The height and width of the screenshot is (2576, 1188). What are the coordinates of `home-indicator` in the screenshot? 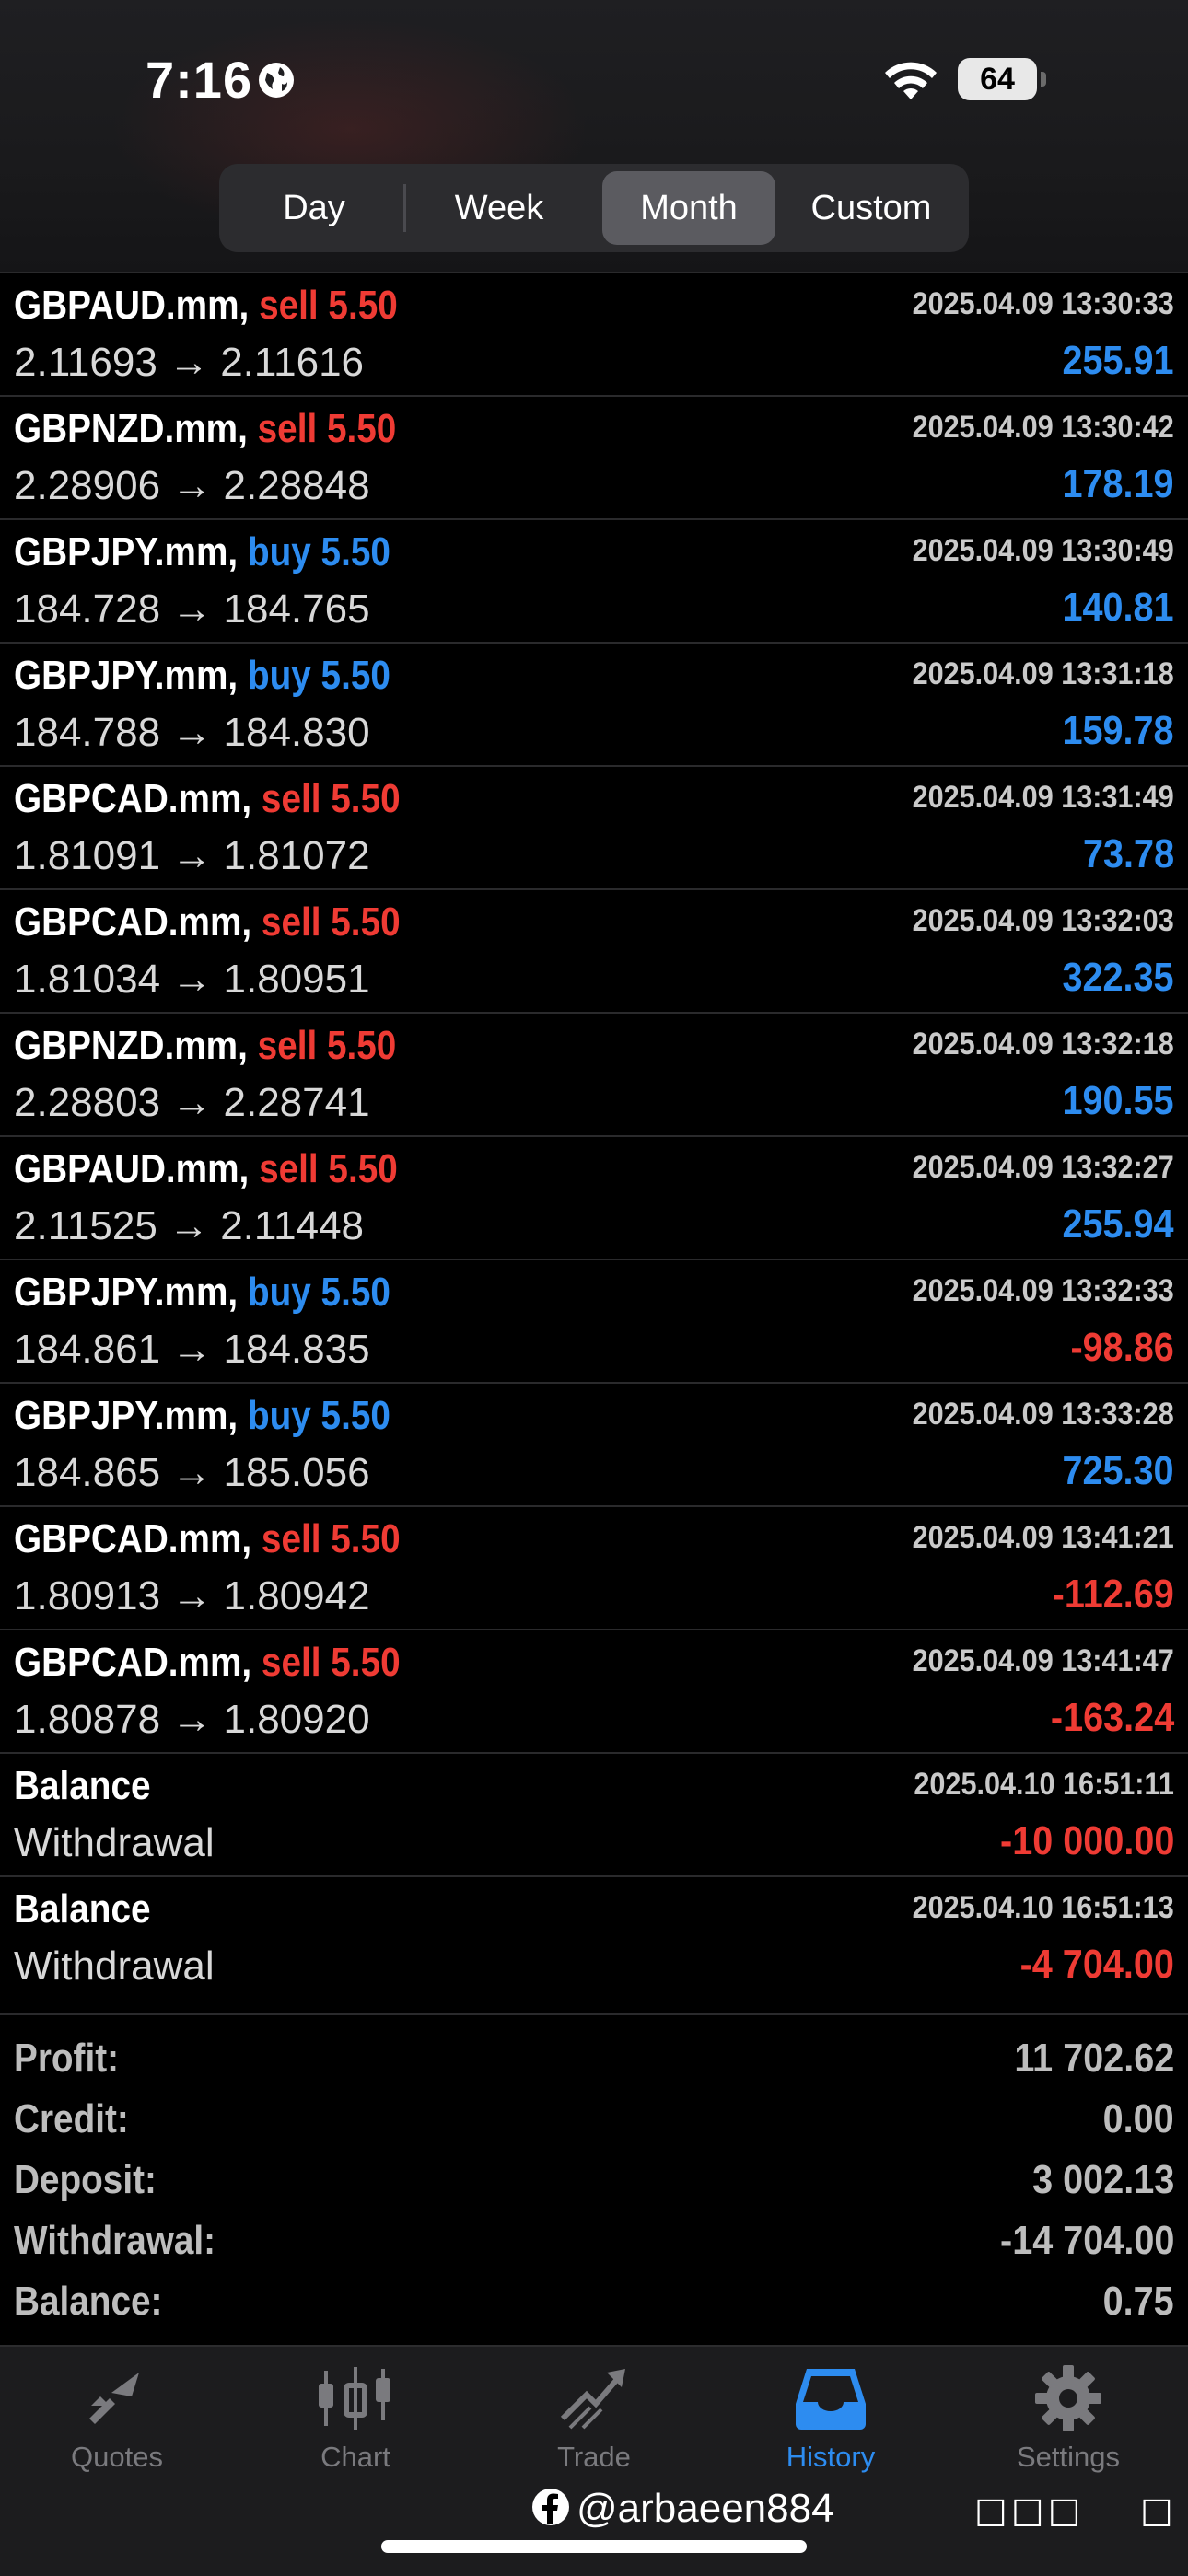 It's located at (594, 2546).